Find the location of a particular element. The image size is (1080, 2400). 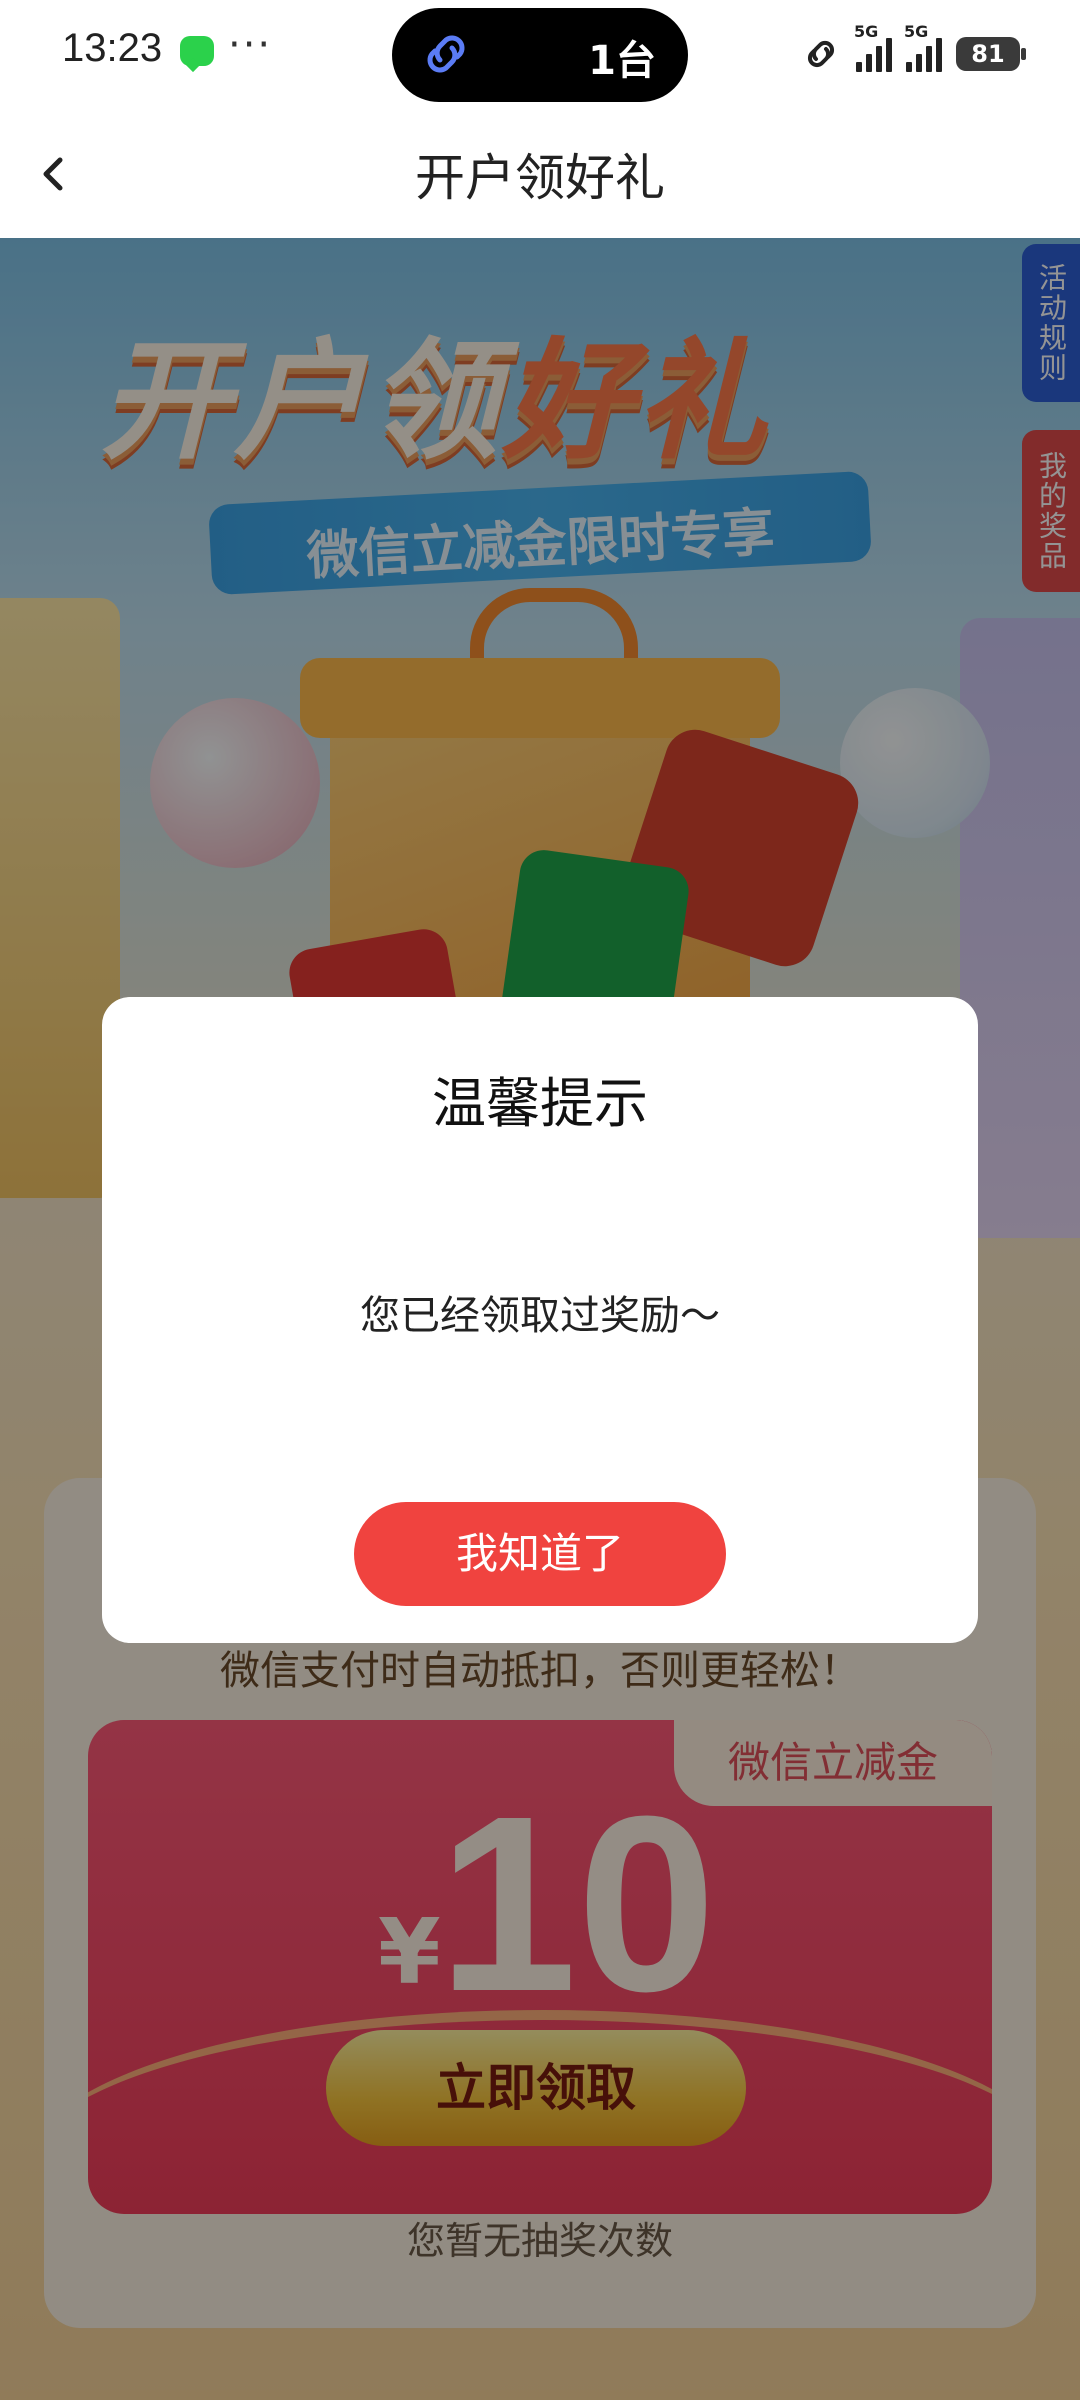

dialog-message: 您已经领取过奖励～ is located at coordinates (540, 1316).